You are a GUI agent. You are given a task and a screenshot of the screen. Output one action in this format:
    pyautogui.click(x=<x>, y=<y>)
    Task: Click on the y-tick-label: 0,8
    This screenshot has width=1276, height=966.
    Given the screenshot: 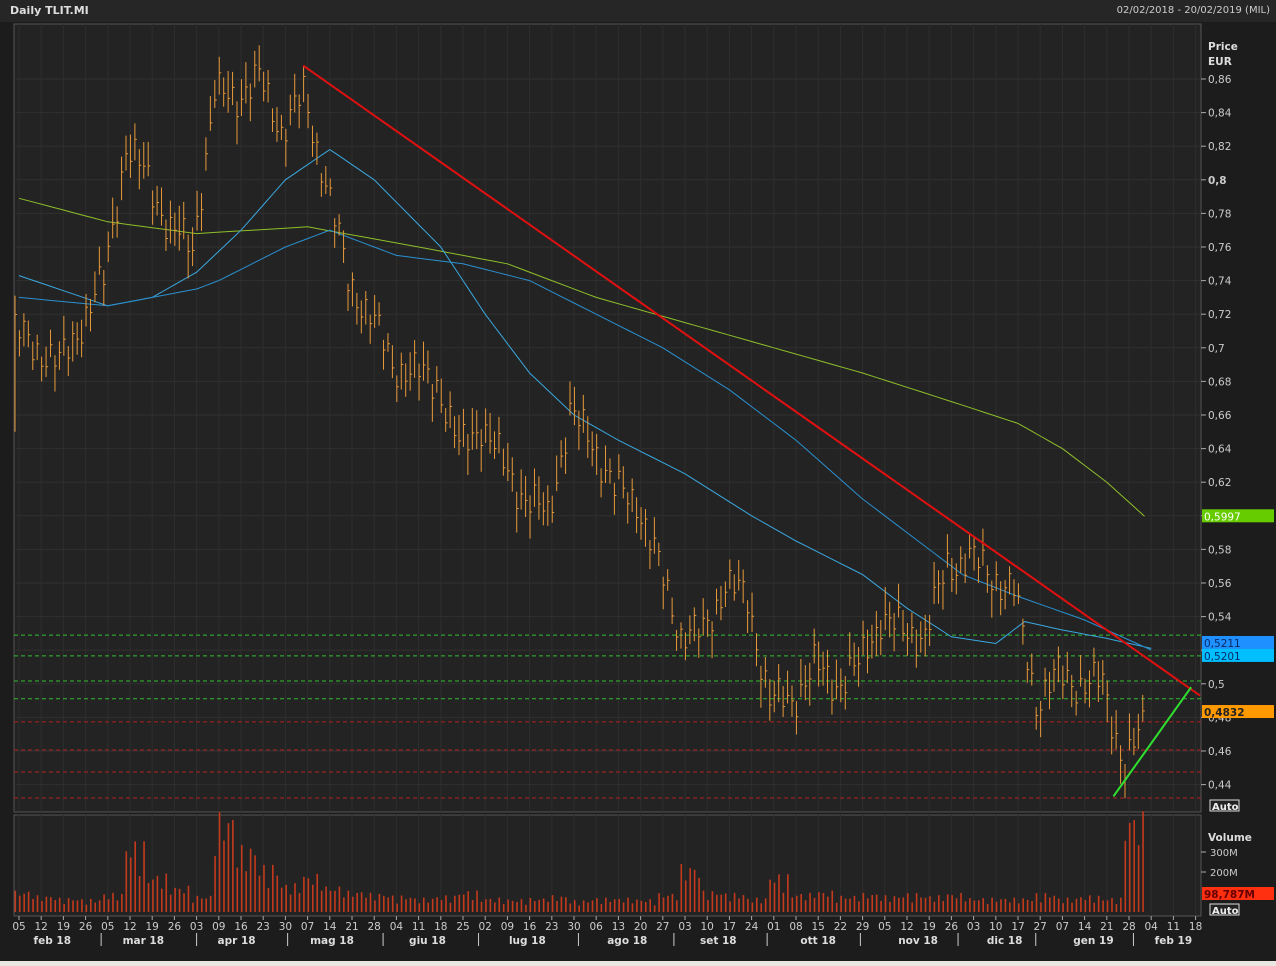 What is the action you would take?
    pyautogui.click(x=1217, y=181)
    